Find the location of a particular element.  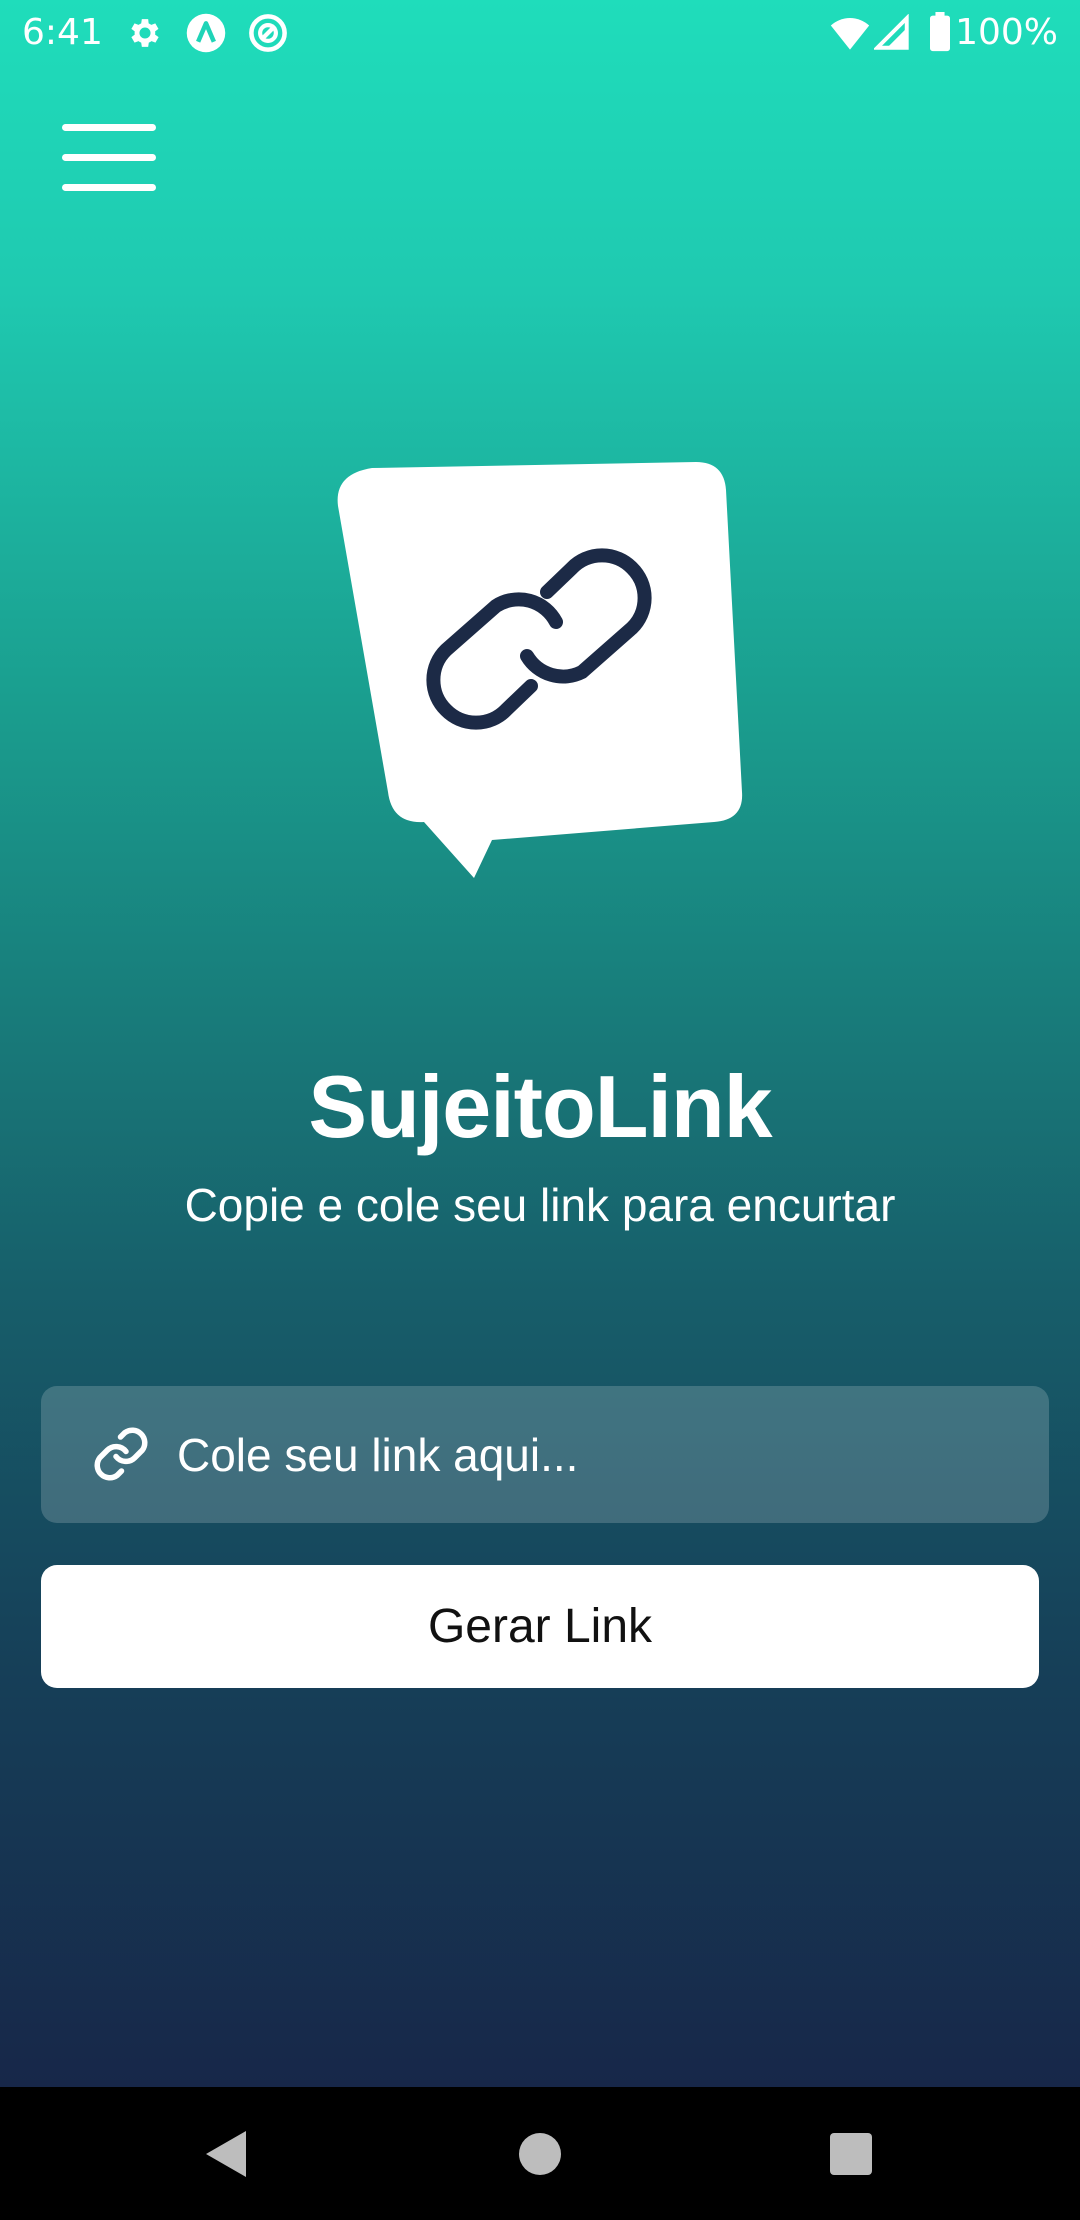

status-bar: 6:41 100% is located at coordinates (540, 33).